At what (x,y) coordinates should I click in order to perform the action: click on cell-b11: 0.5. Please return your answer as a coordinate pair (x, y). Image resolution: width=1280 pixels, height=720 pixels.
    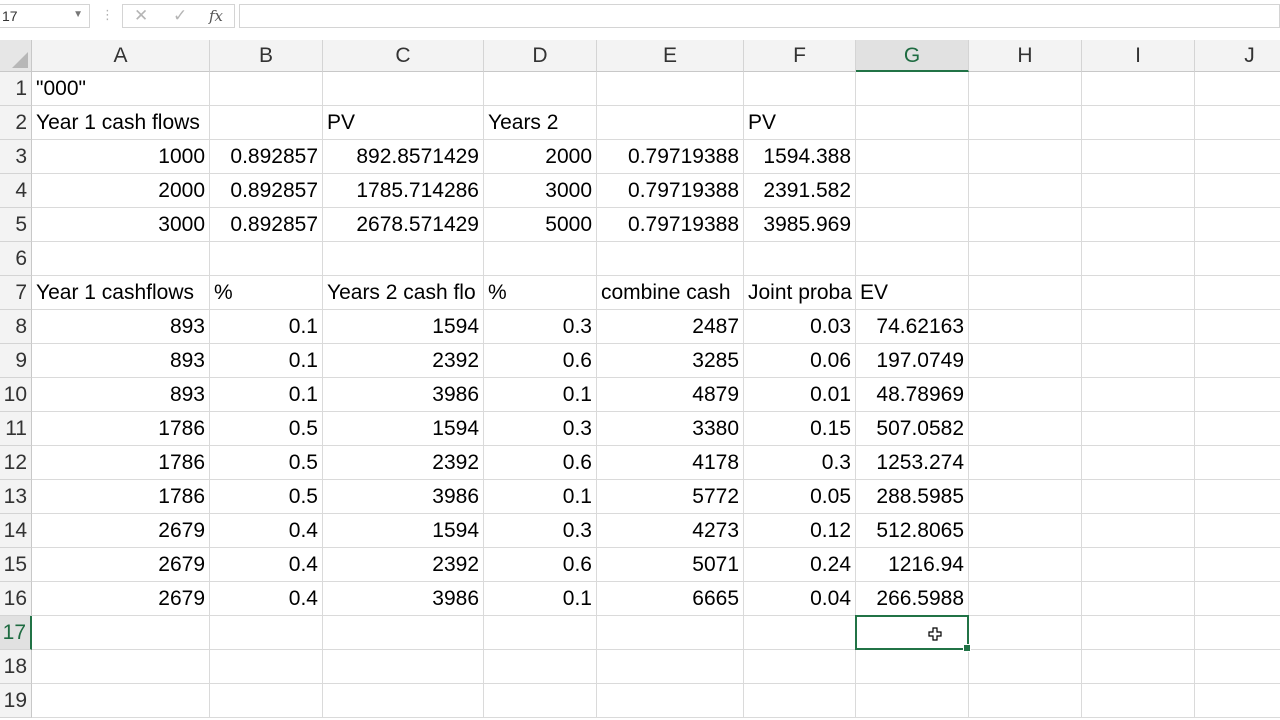
    Looking at the image, I should click on (266, 429).